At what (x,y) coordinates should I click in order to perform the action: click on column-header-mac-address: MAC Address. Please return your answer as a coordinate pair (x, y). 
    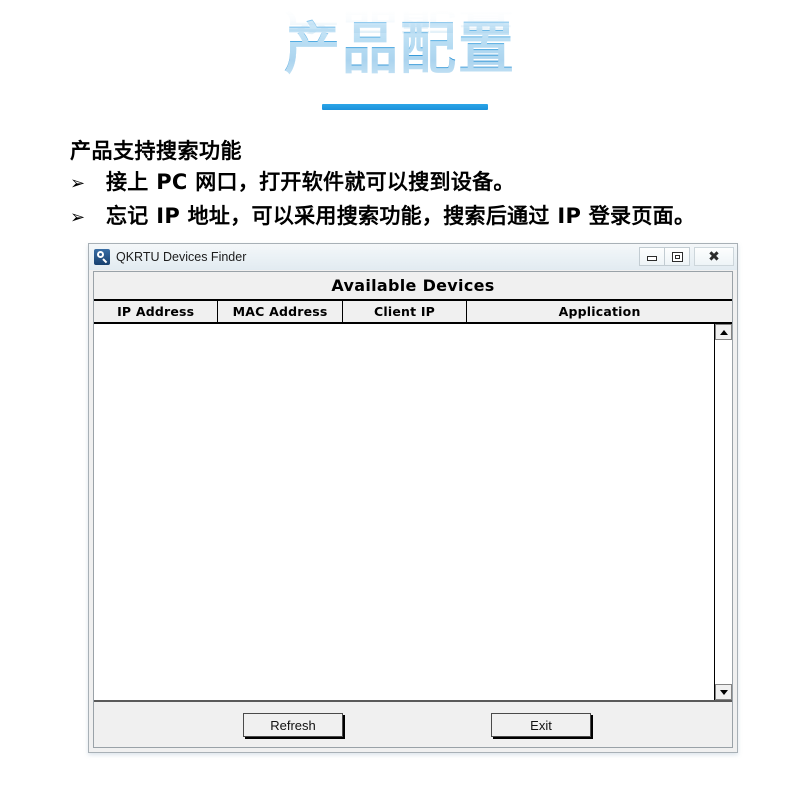
    Looking at the image, I should click on (280, 311).